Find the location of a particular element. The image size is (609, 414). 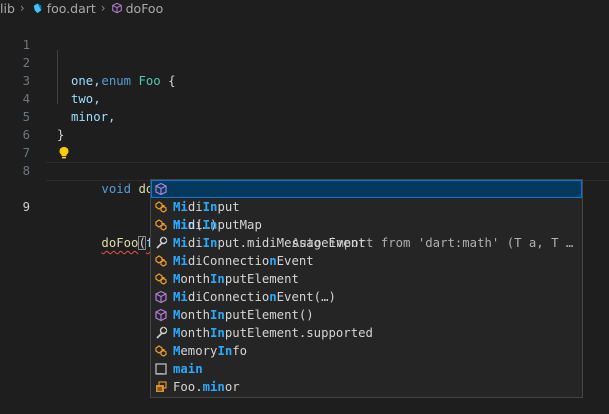

suggestion-label: MemoryInfo is located at coordinates (210, 351).